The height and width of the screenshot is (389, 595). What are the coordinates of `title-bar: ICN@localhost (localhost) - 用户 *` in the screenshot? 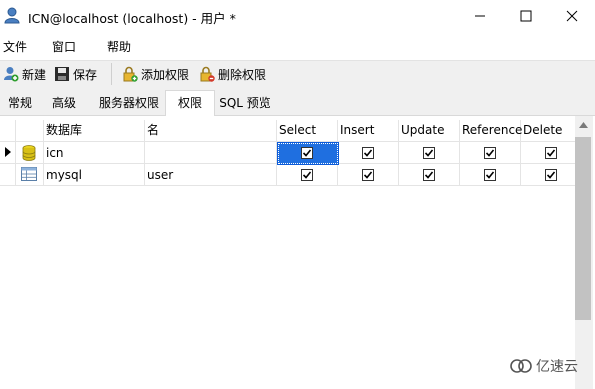 It's located at (297, 16).